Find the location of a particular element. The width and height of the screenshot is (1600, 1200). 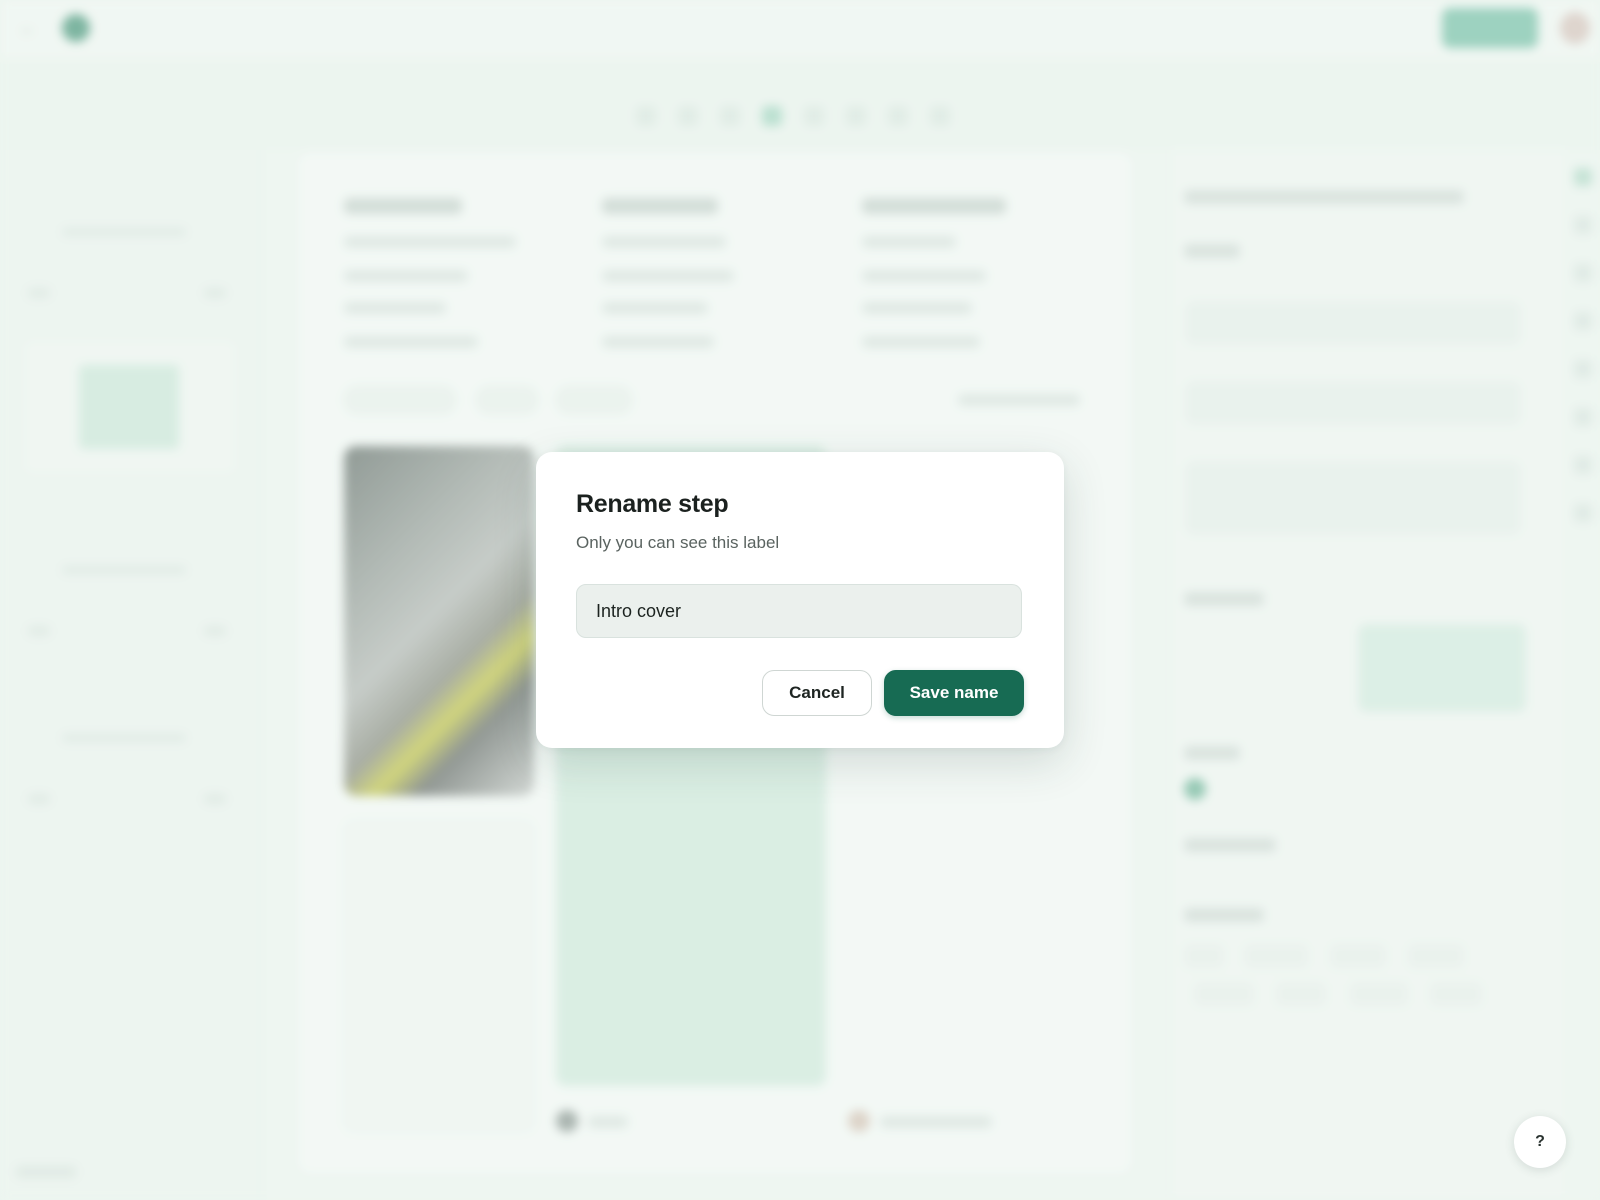

cancel-button: Cancel is located at coordinates (817, 693).